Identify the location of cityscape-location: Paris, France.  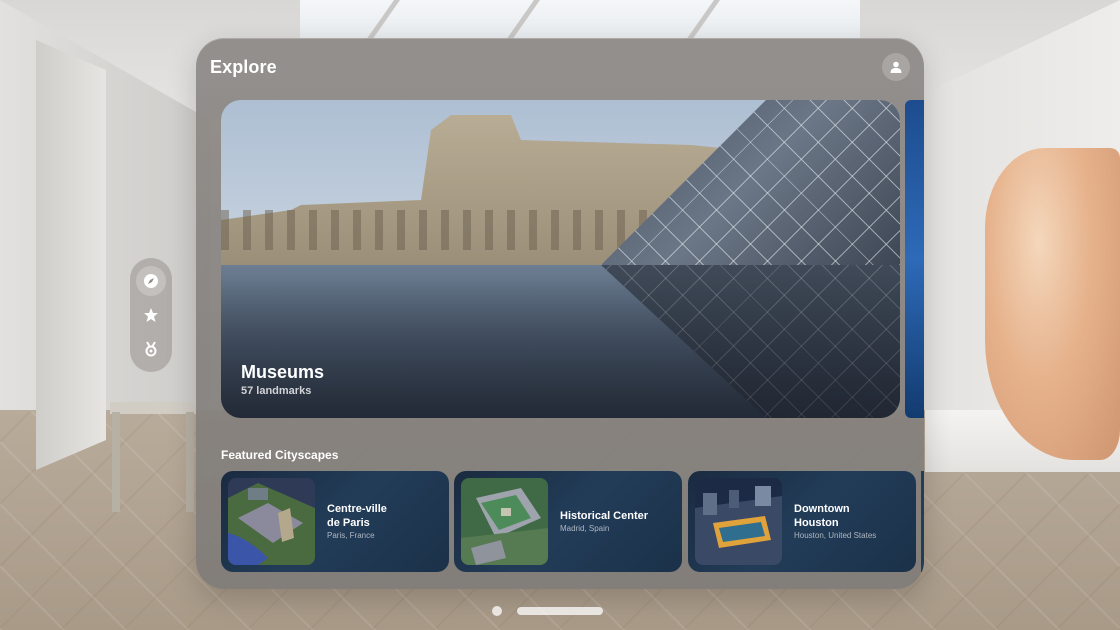
(351, 535).